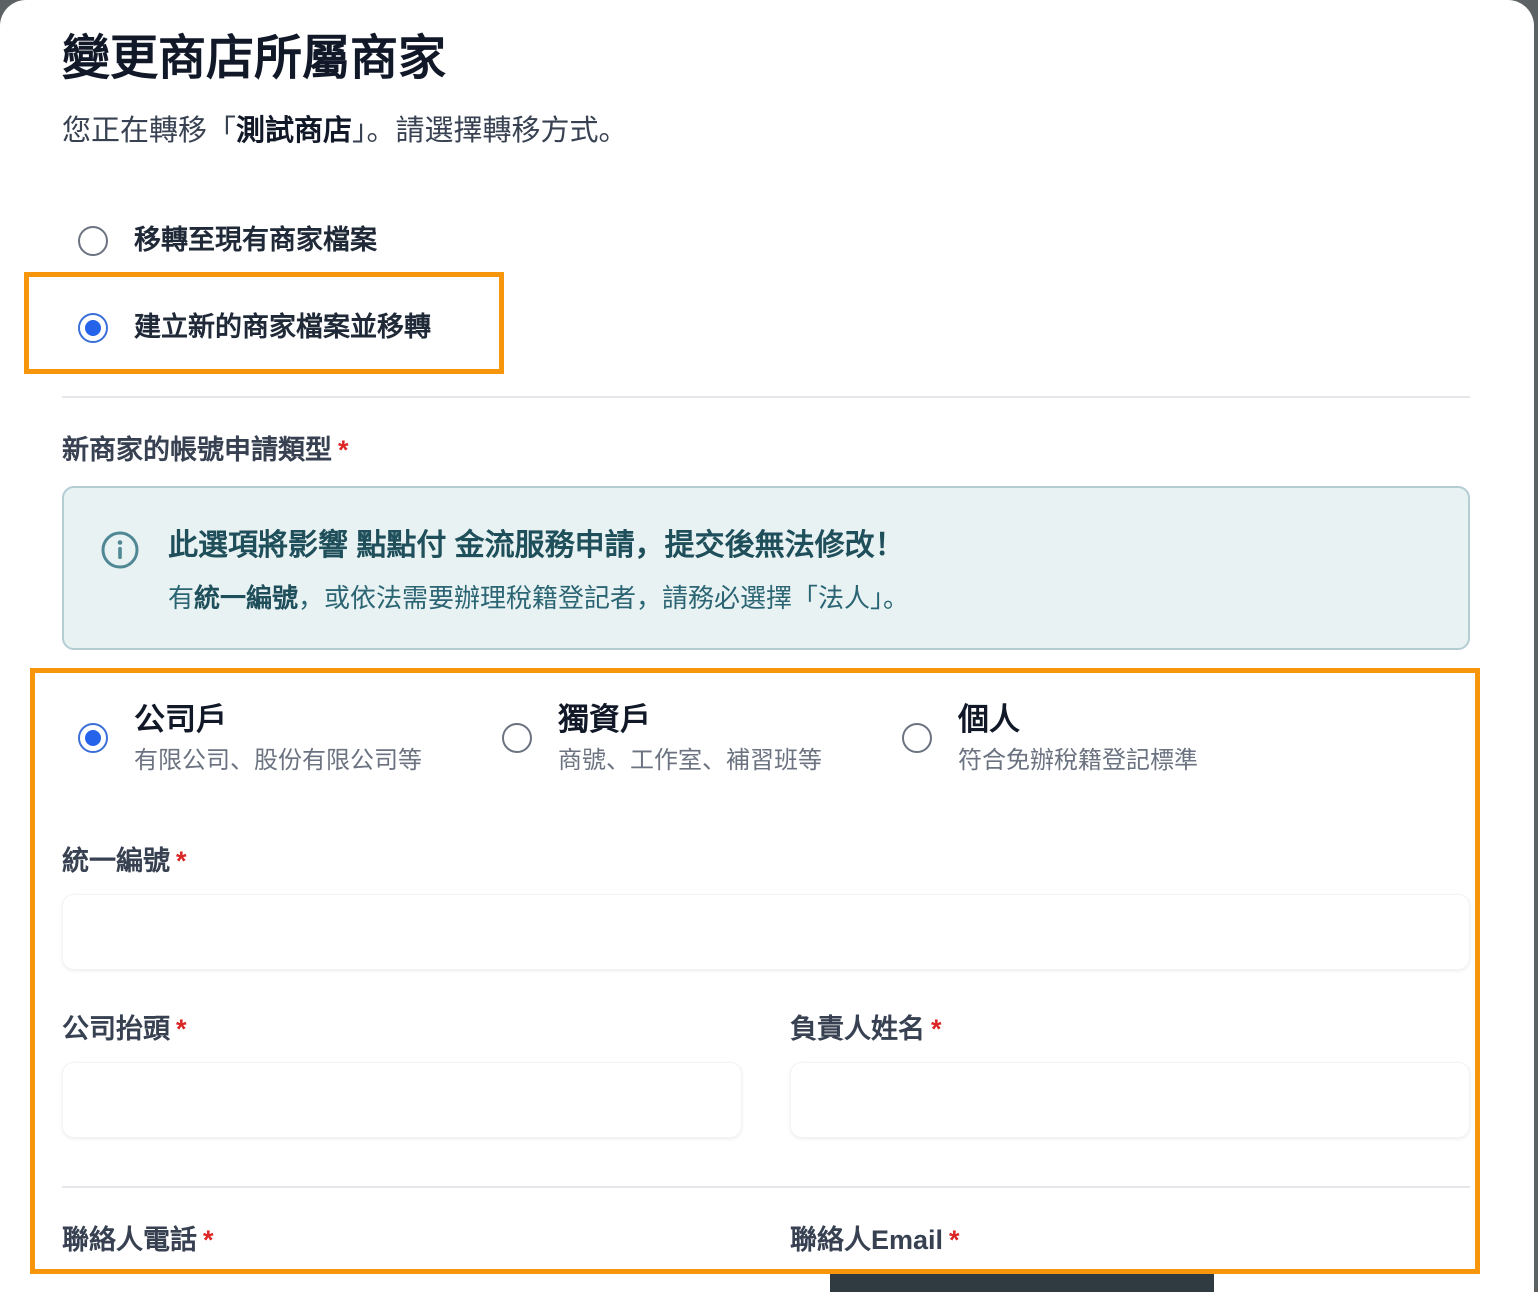  Describe the element at coordinates (254, 58) in the screenshot. I see `dialog-title: 變更商店所屬商家` at that location.